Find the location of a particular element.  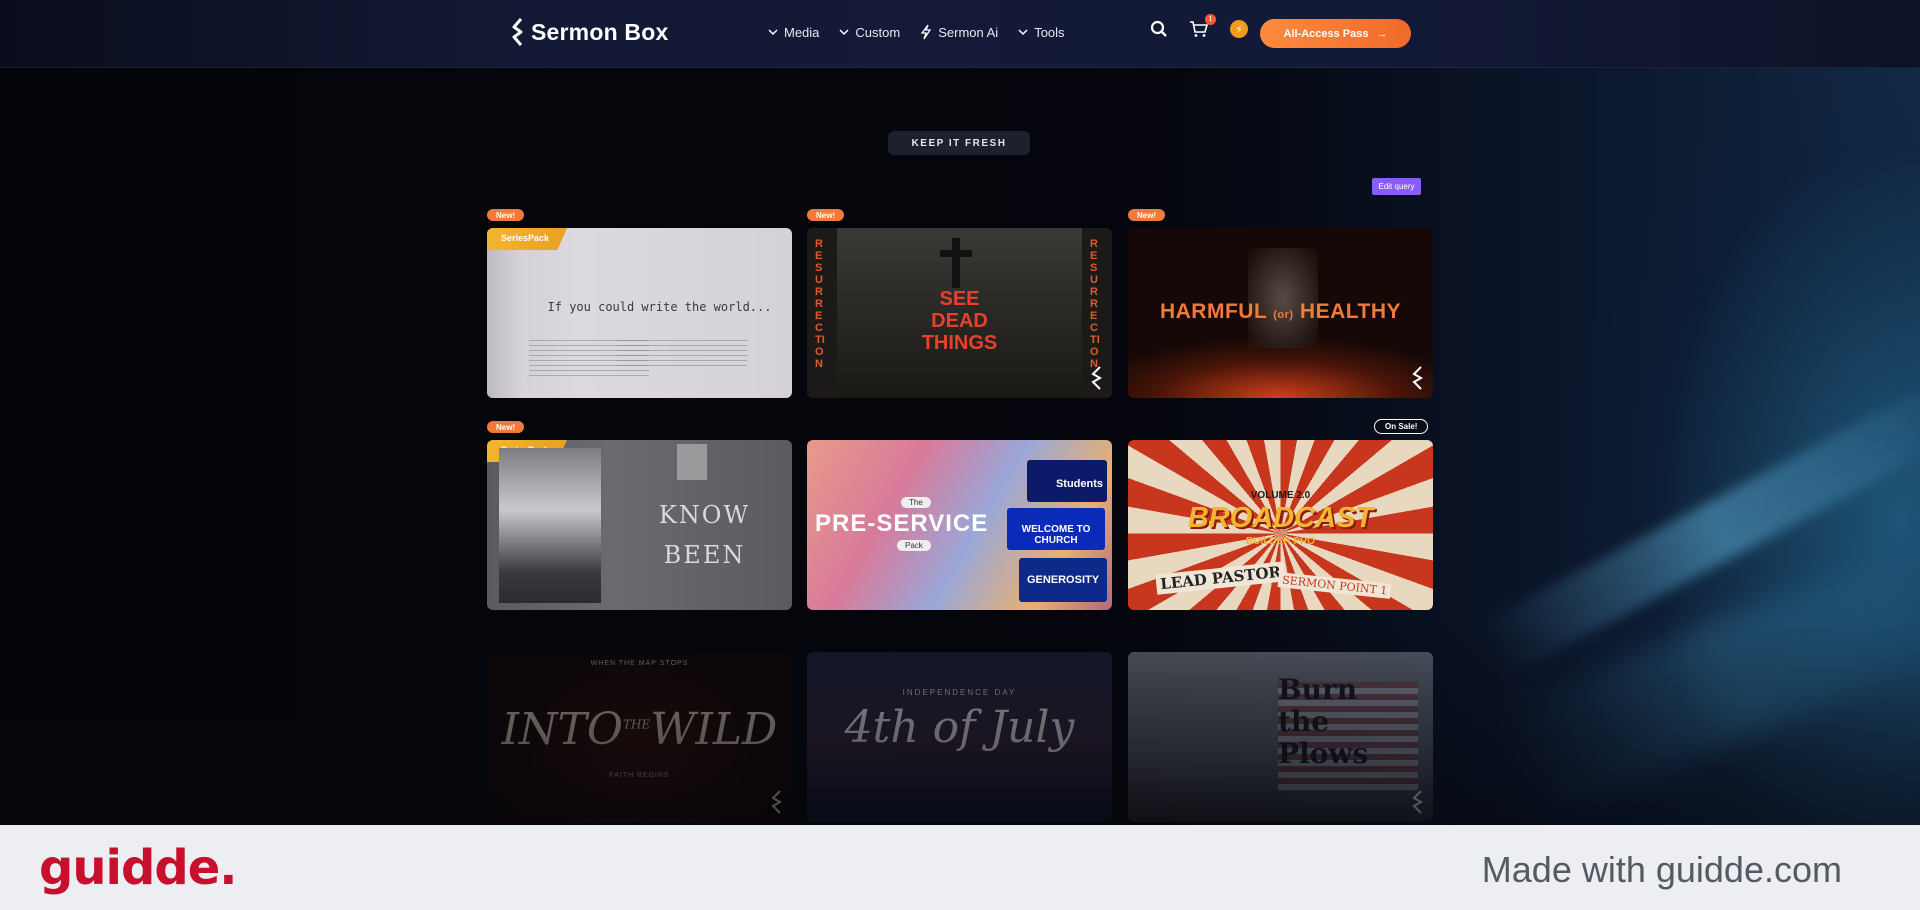

section-label: KEEP IT FRESH is located at coordinates (959, 143).